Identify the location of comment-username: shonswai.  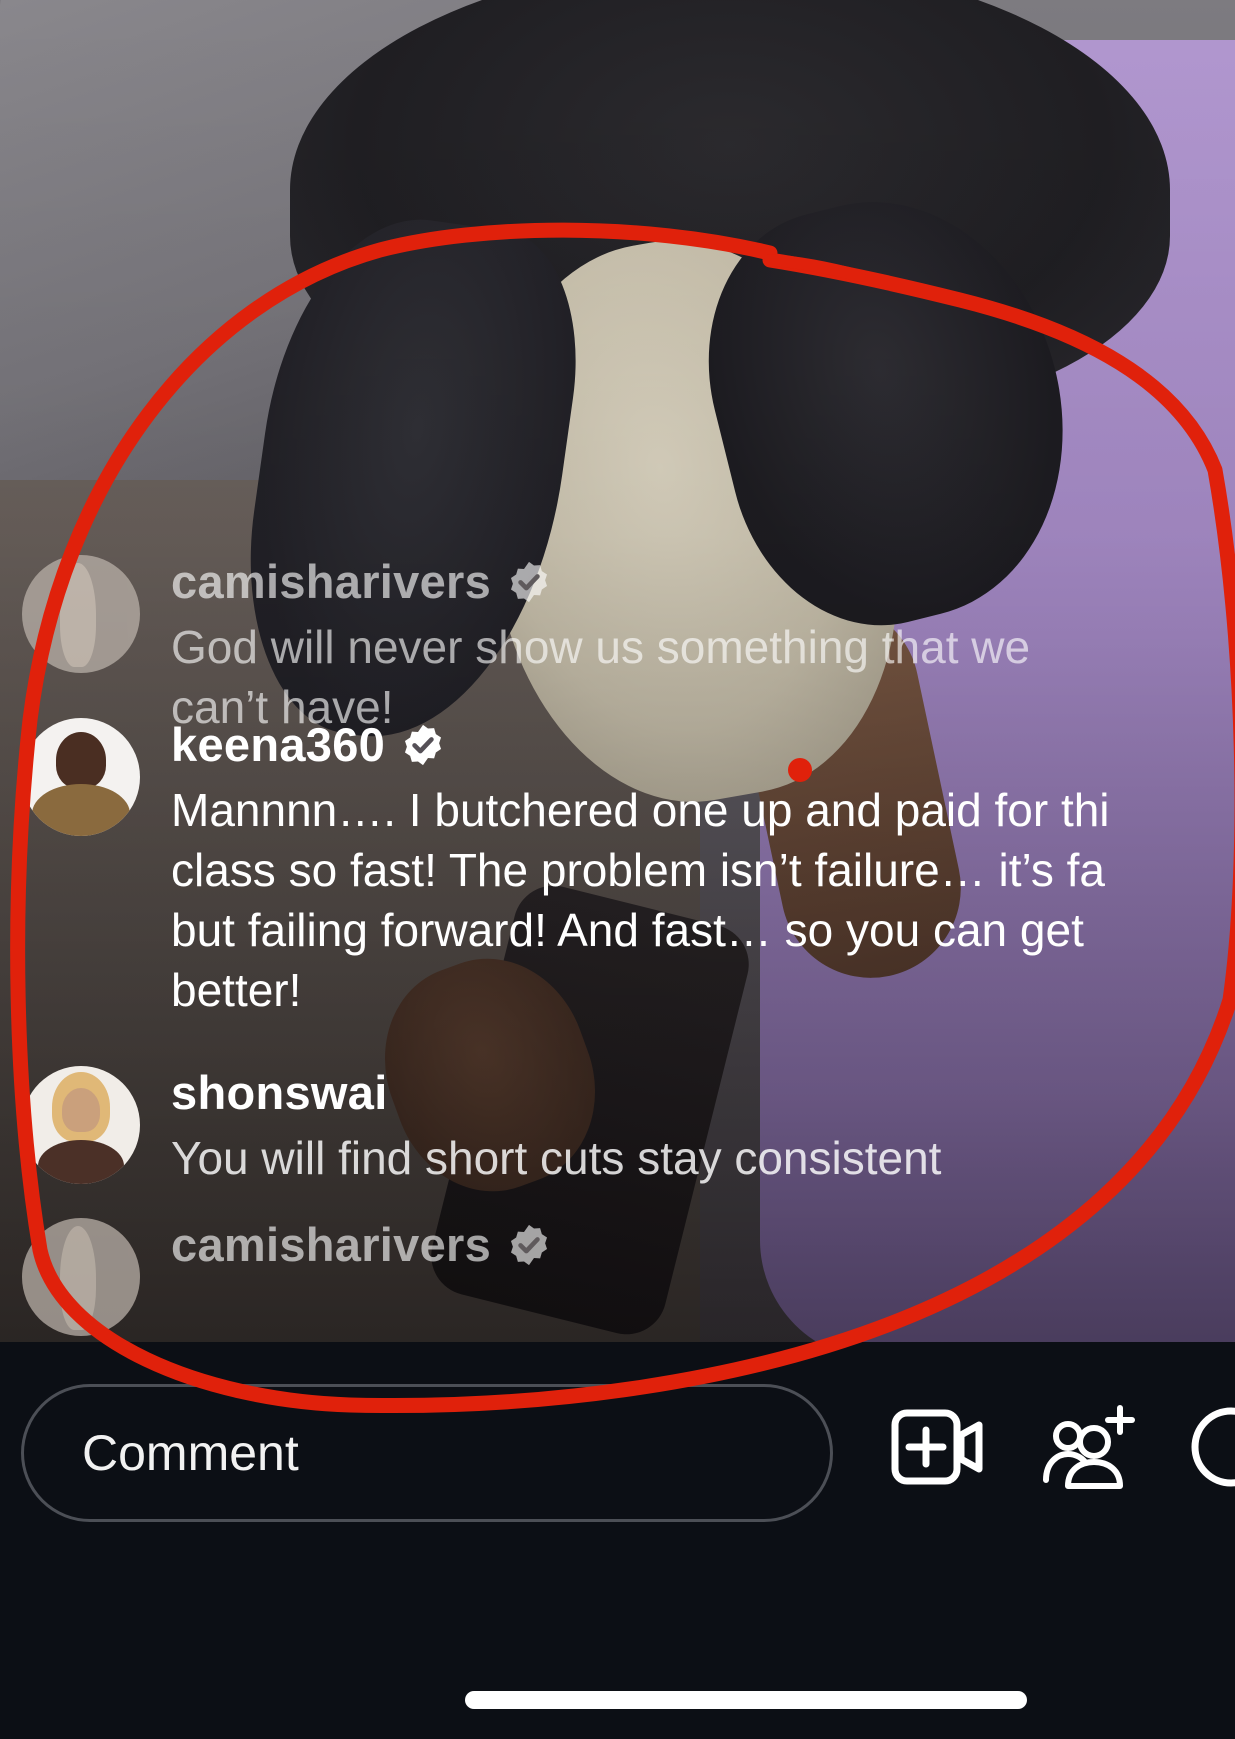
(279, 1092).